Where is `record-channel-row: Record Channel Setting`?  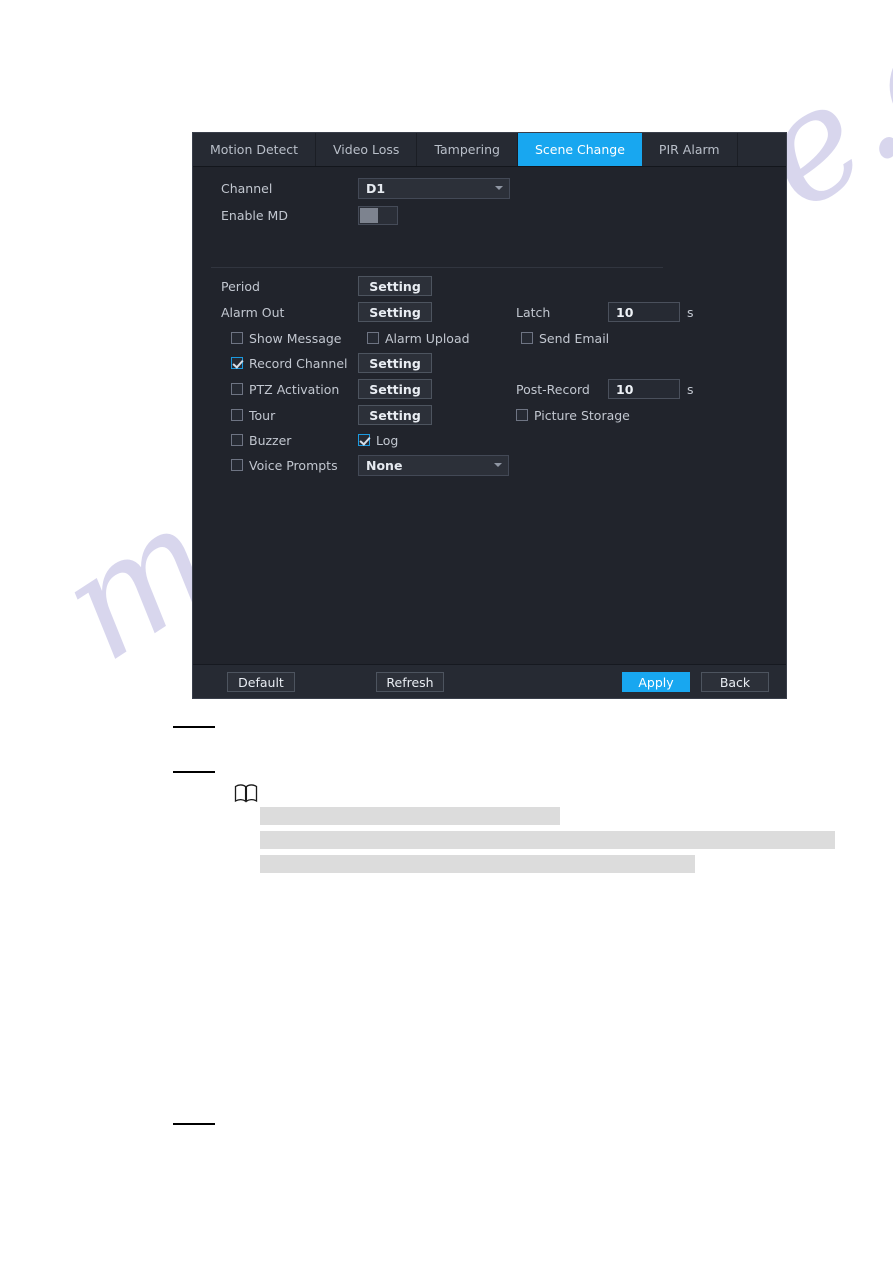
record-channel-row: Record Channel Setting is located at coordinates (331, 363).